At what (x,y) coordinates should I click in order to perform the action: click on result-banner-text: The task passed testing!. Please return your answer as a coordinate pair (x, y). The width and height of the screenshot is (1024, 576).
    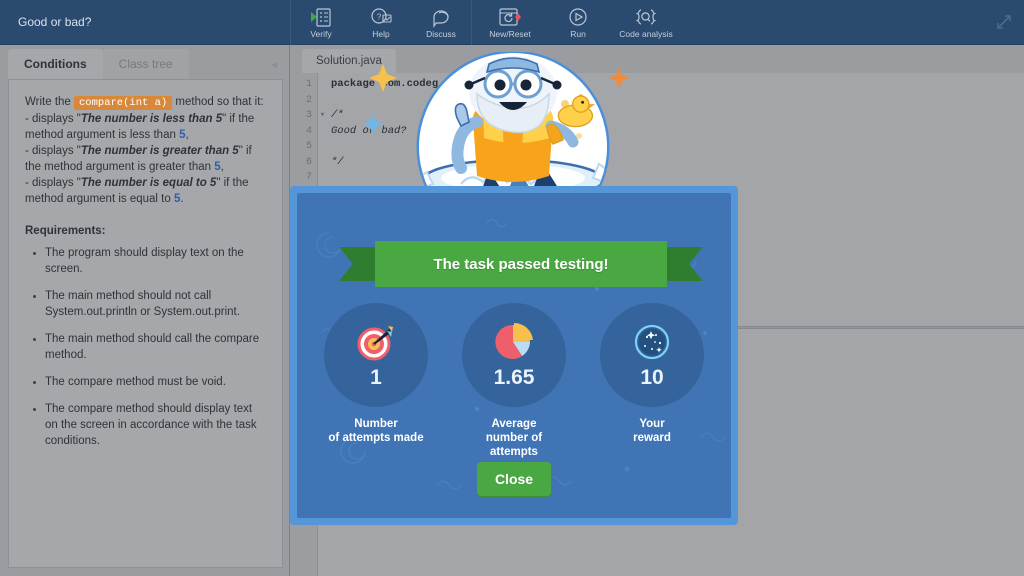
    Looking at the image, I should click on (521, 264).